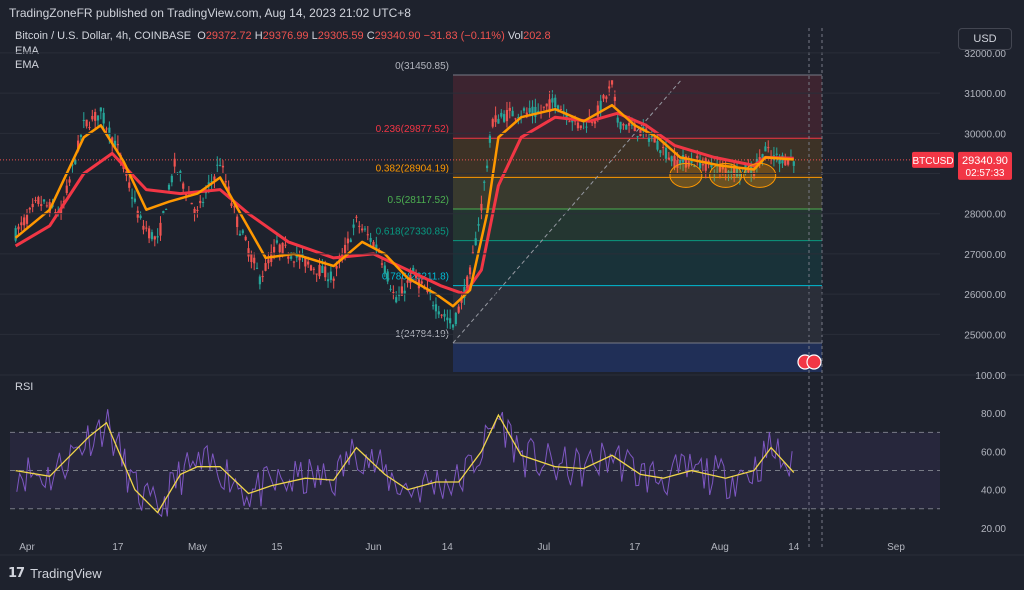 This screenshot has width=1024, height=590. I want to click on currency-button: USD, so click(985, 39).